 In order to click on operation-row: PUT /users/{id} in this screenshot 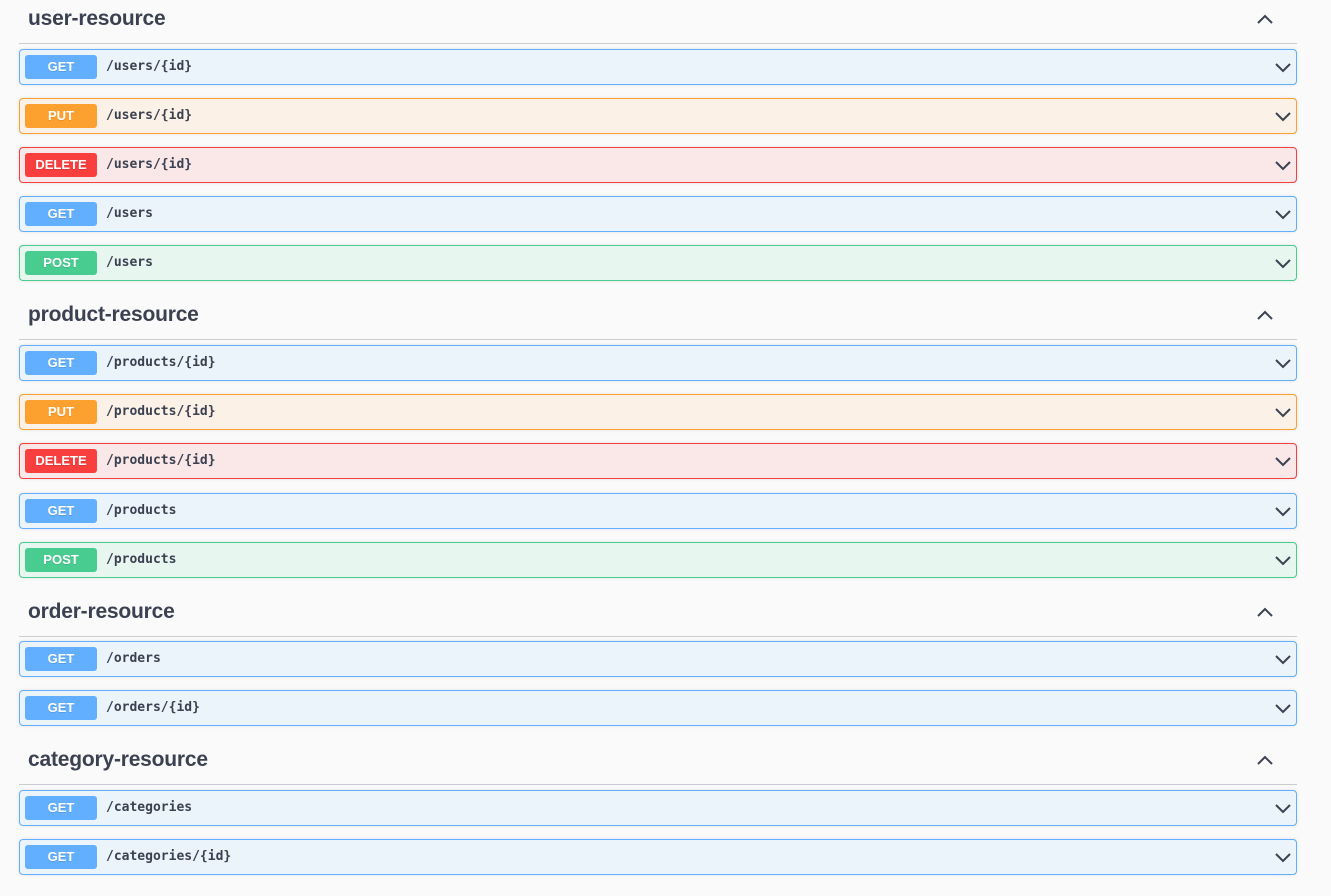, I will do `click(658, 116)`.